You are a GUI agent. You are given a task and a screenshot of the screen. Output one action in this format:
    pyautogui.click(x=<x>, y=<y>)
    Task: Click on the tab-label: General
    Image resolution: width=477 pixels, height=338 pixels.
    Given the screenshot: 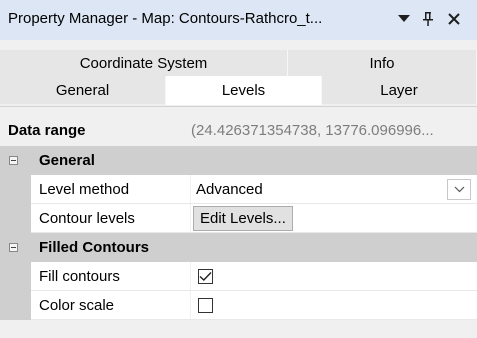 What is the action you would take?
    pyautogui.click(x=82, y=90)
    